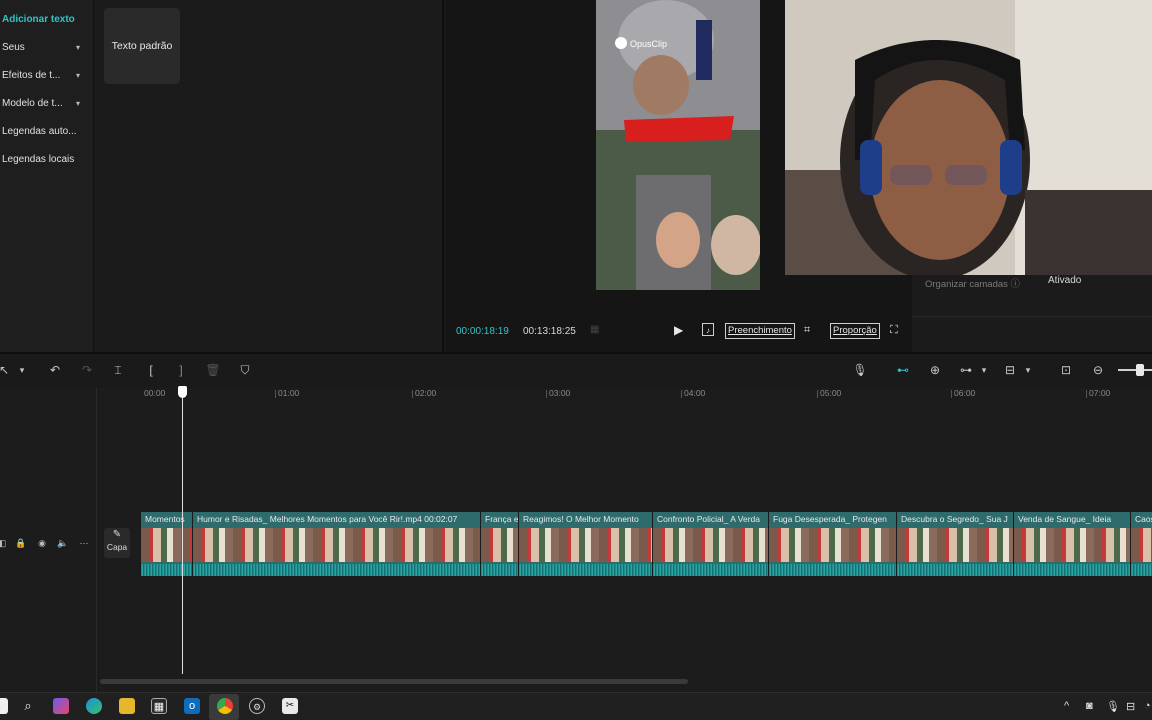  I want to click on sidebar-item-label: Legendas locais, so click(38, 159).